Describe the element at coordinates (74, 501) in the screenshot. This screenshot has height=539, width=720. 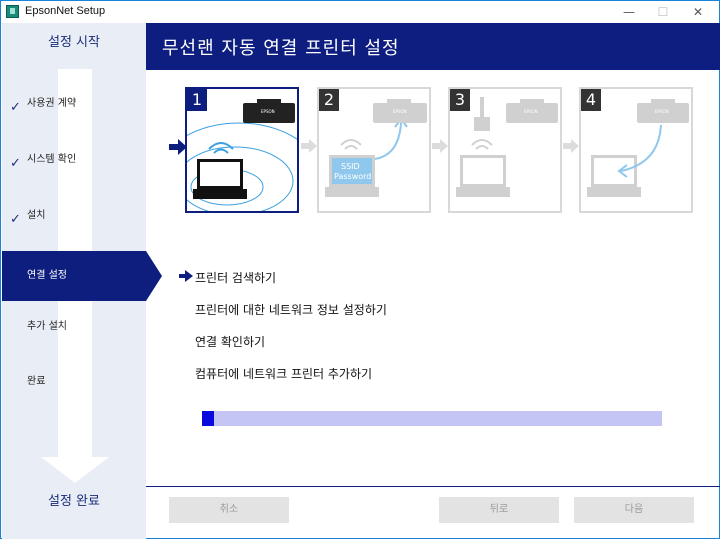
I see `sidebar-end-label: 설정 완료` at that location.